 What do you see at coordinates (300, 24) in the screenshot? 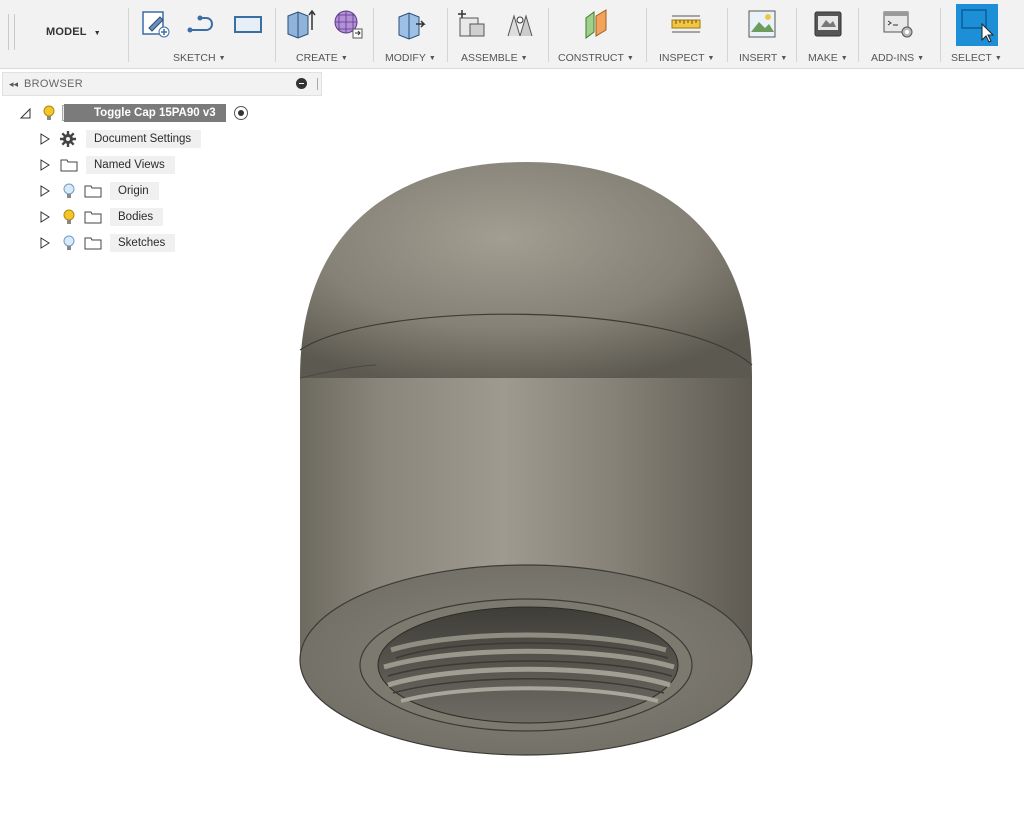
I see `extrude-icon` at bounding box center [300, 24].